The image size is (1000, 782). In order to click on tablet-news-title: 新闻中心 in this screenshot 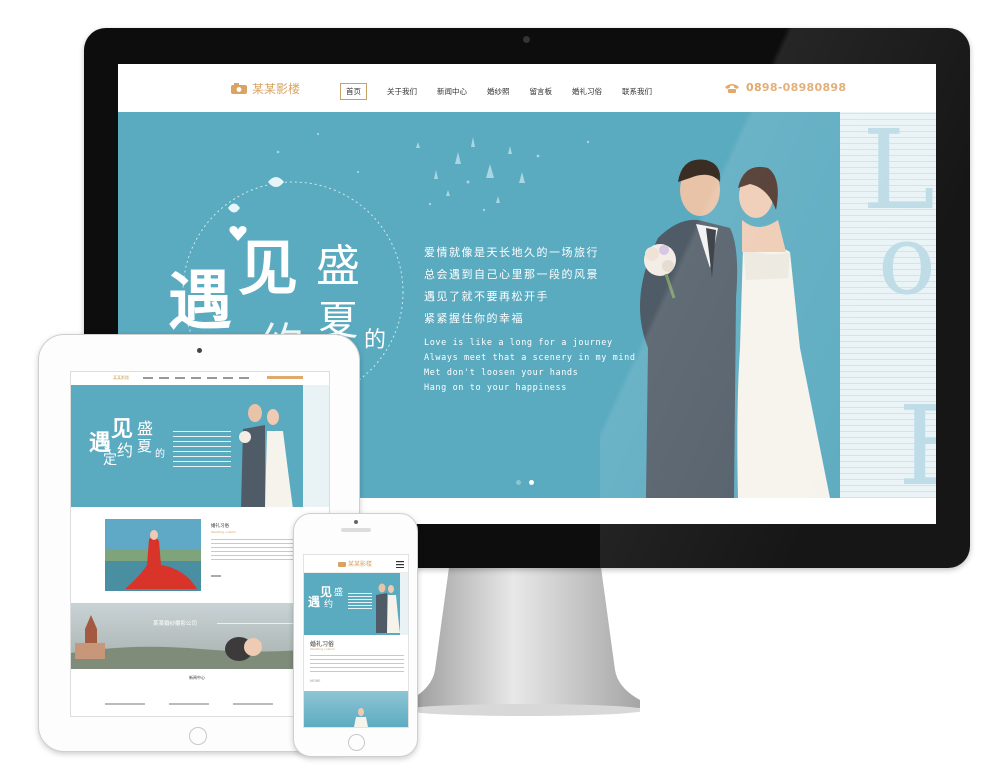, I will do `click(197, 677)`.